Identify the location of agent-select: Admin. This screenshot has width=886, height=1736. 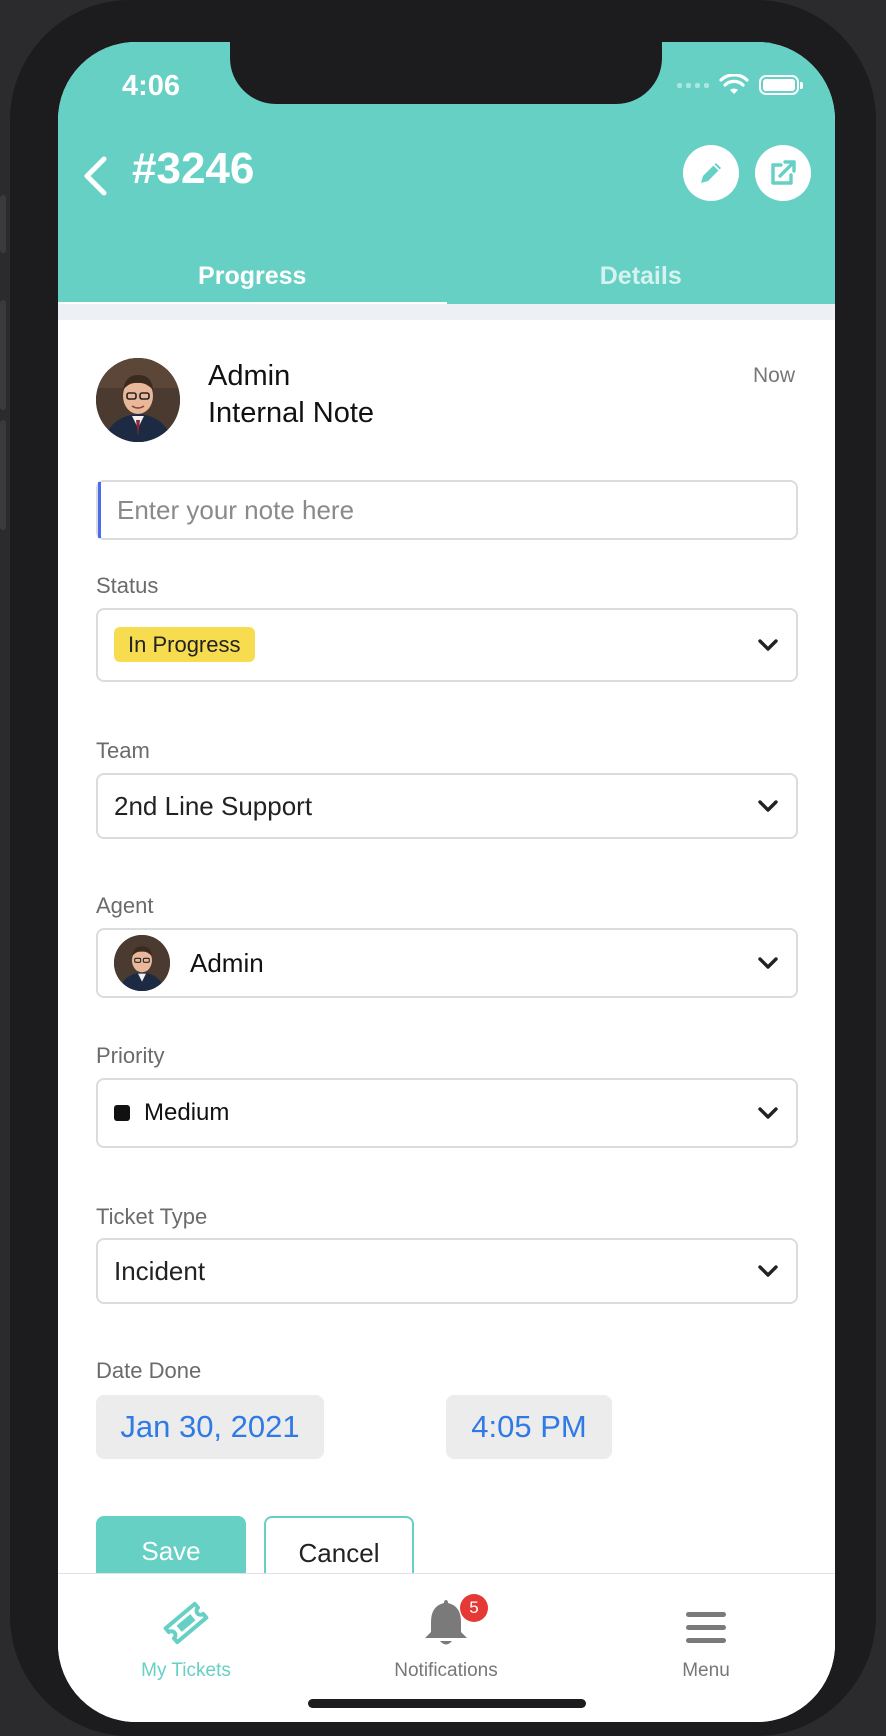
(447, 963).